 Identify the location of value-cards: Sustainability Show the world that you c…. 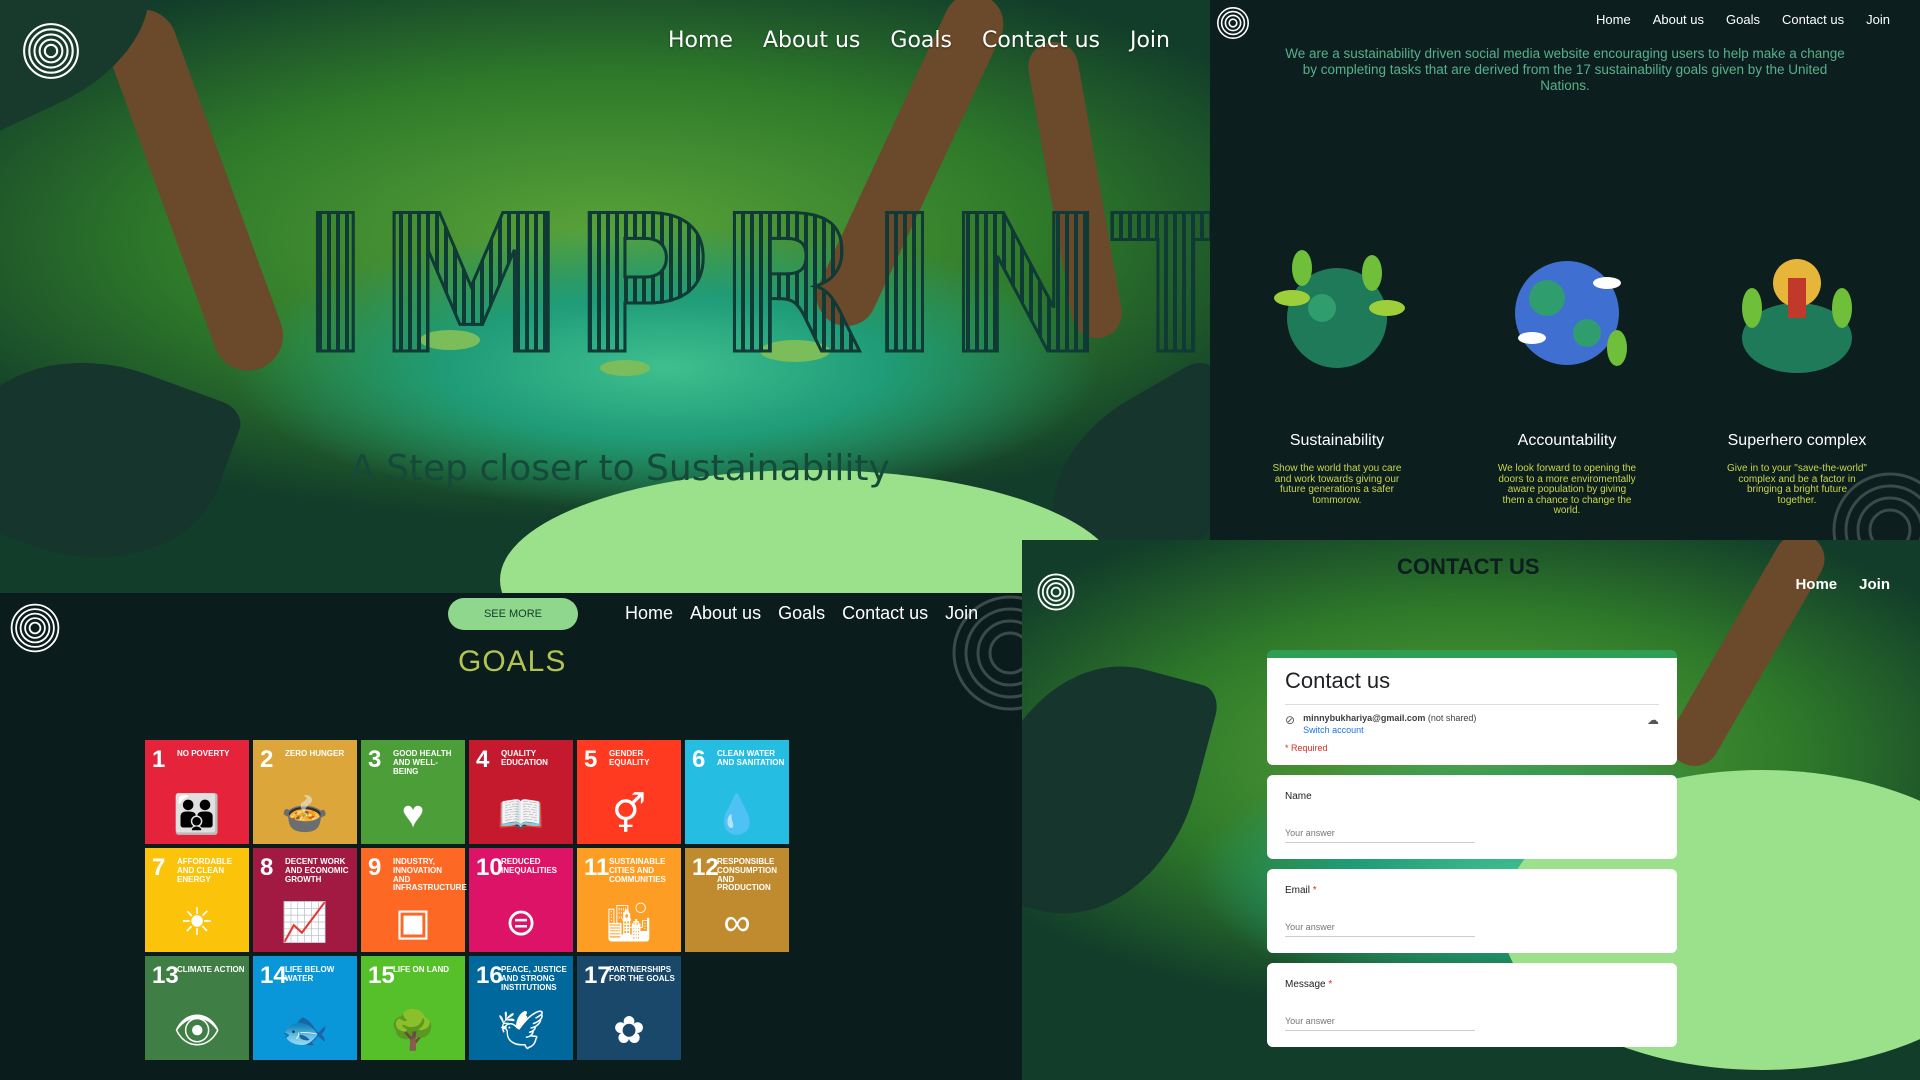
(1567, 377).